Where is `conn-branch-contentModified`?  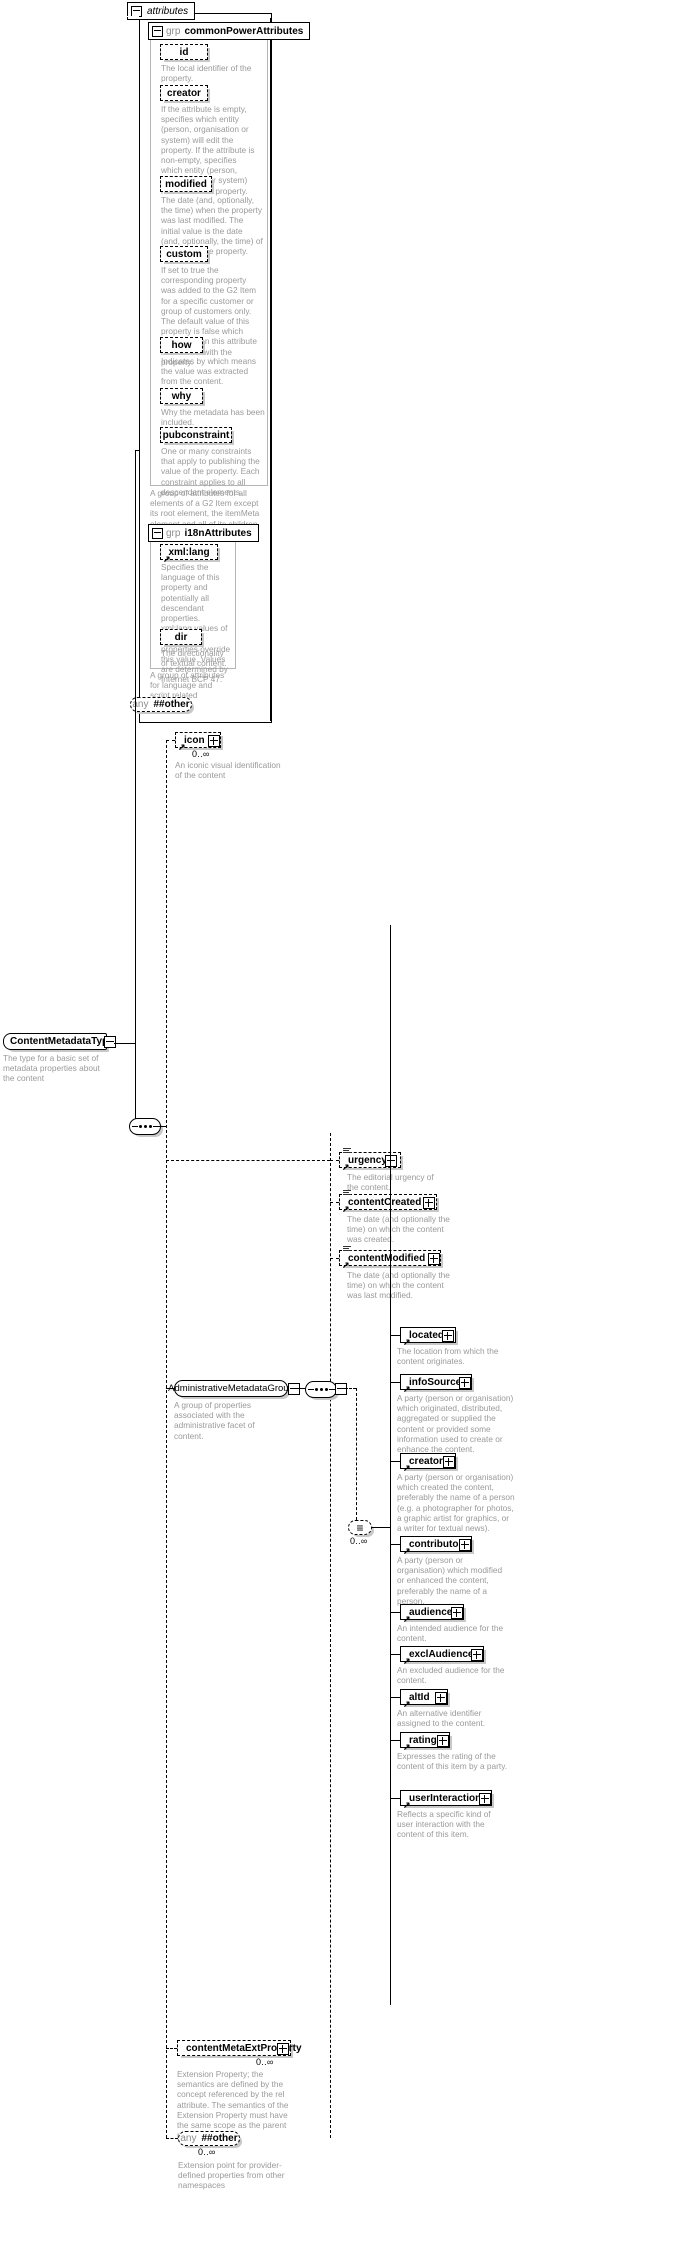 conn-branch-contentModified is located at coordinates (334, 1258).